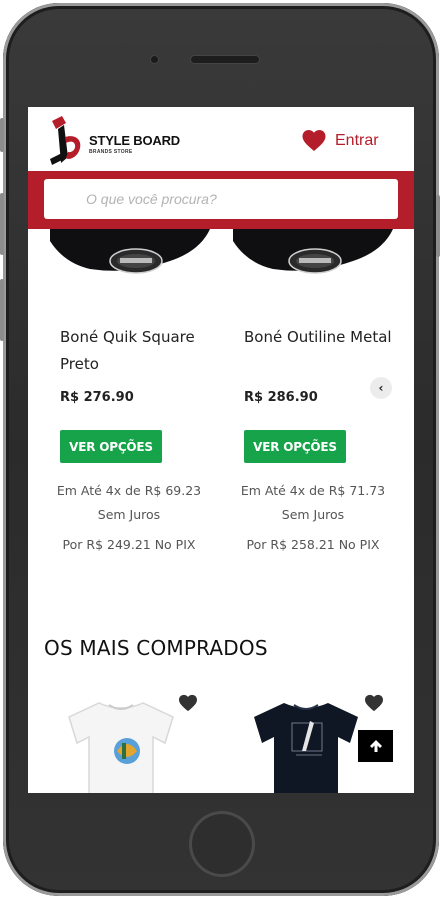 This screenshot has height=900, width=443. Describe the element at coordinates (313, 502) in the screenshot. I see `installments-text: Em Até 4x de R$ 71.73 Sem Juros` at that location.